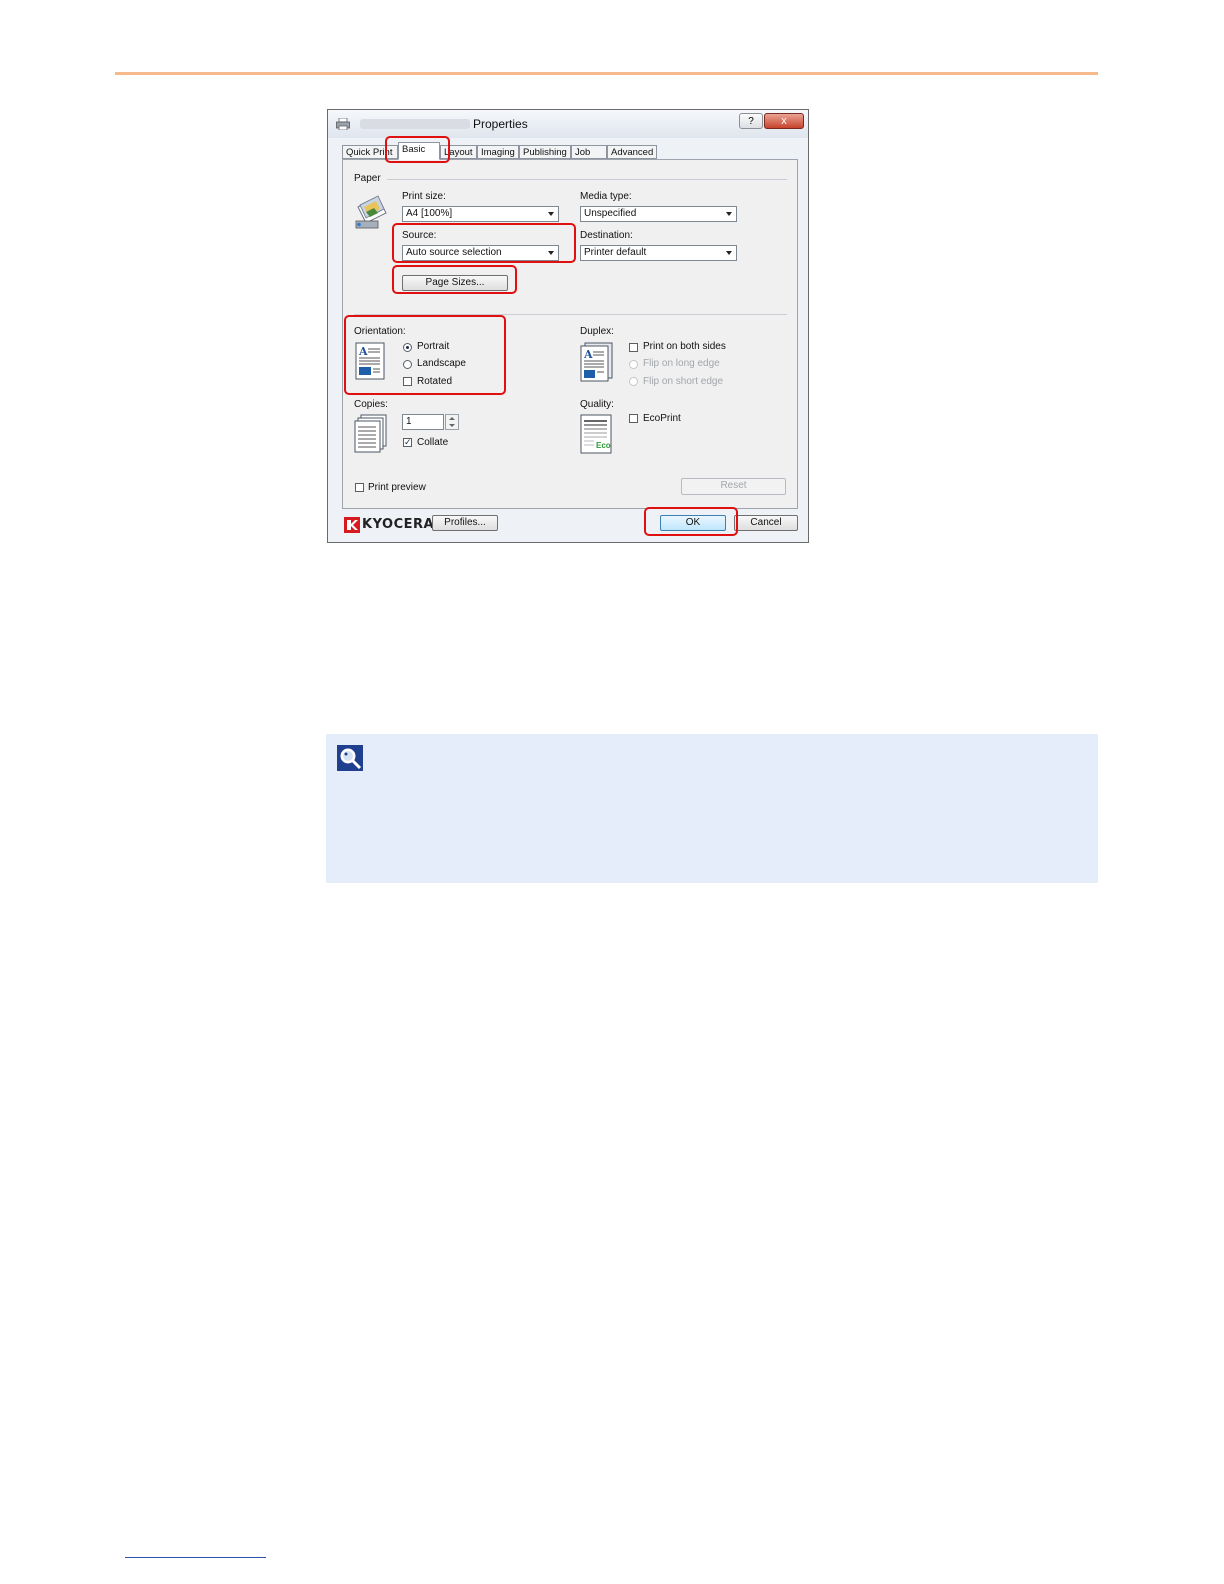  What do you see at coordinates (588, 354) in the screenshot?
I see `svg-text: A` at bounding box center [588, 354].